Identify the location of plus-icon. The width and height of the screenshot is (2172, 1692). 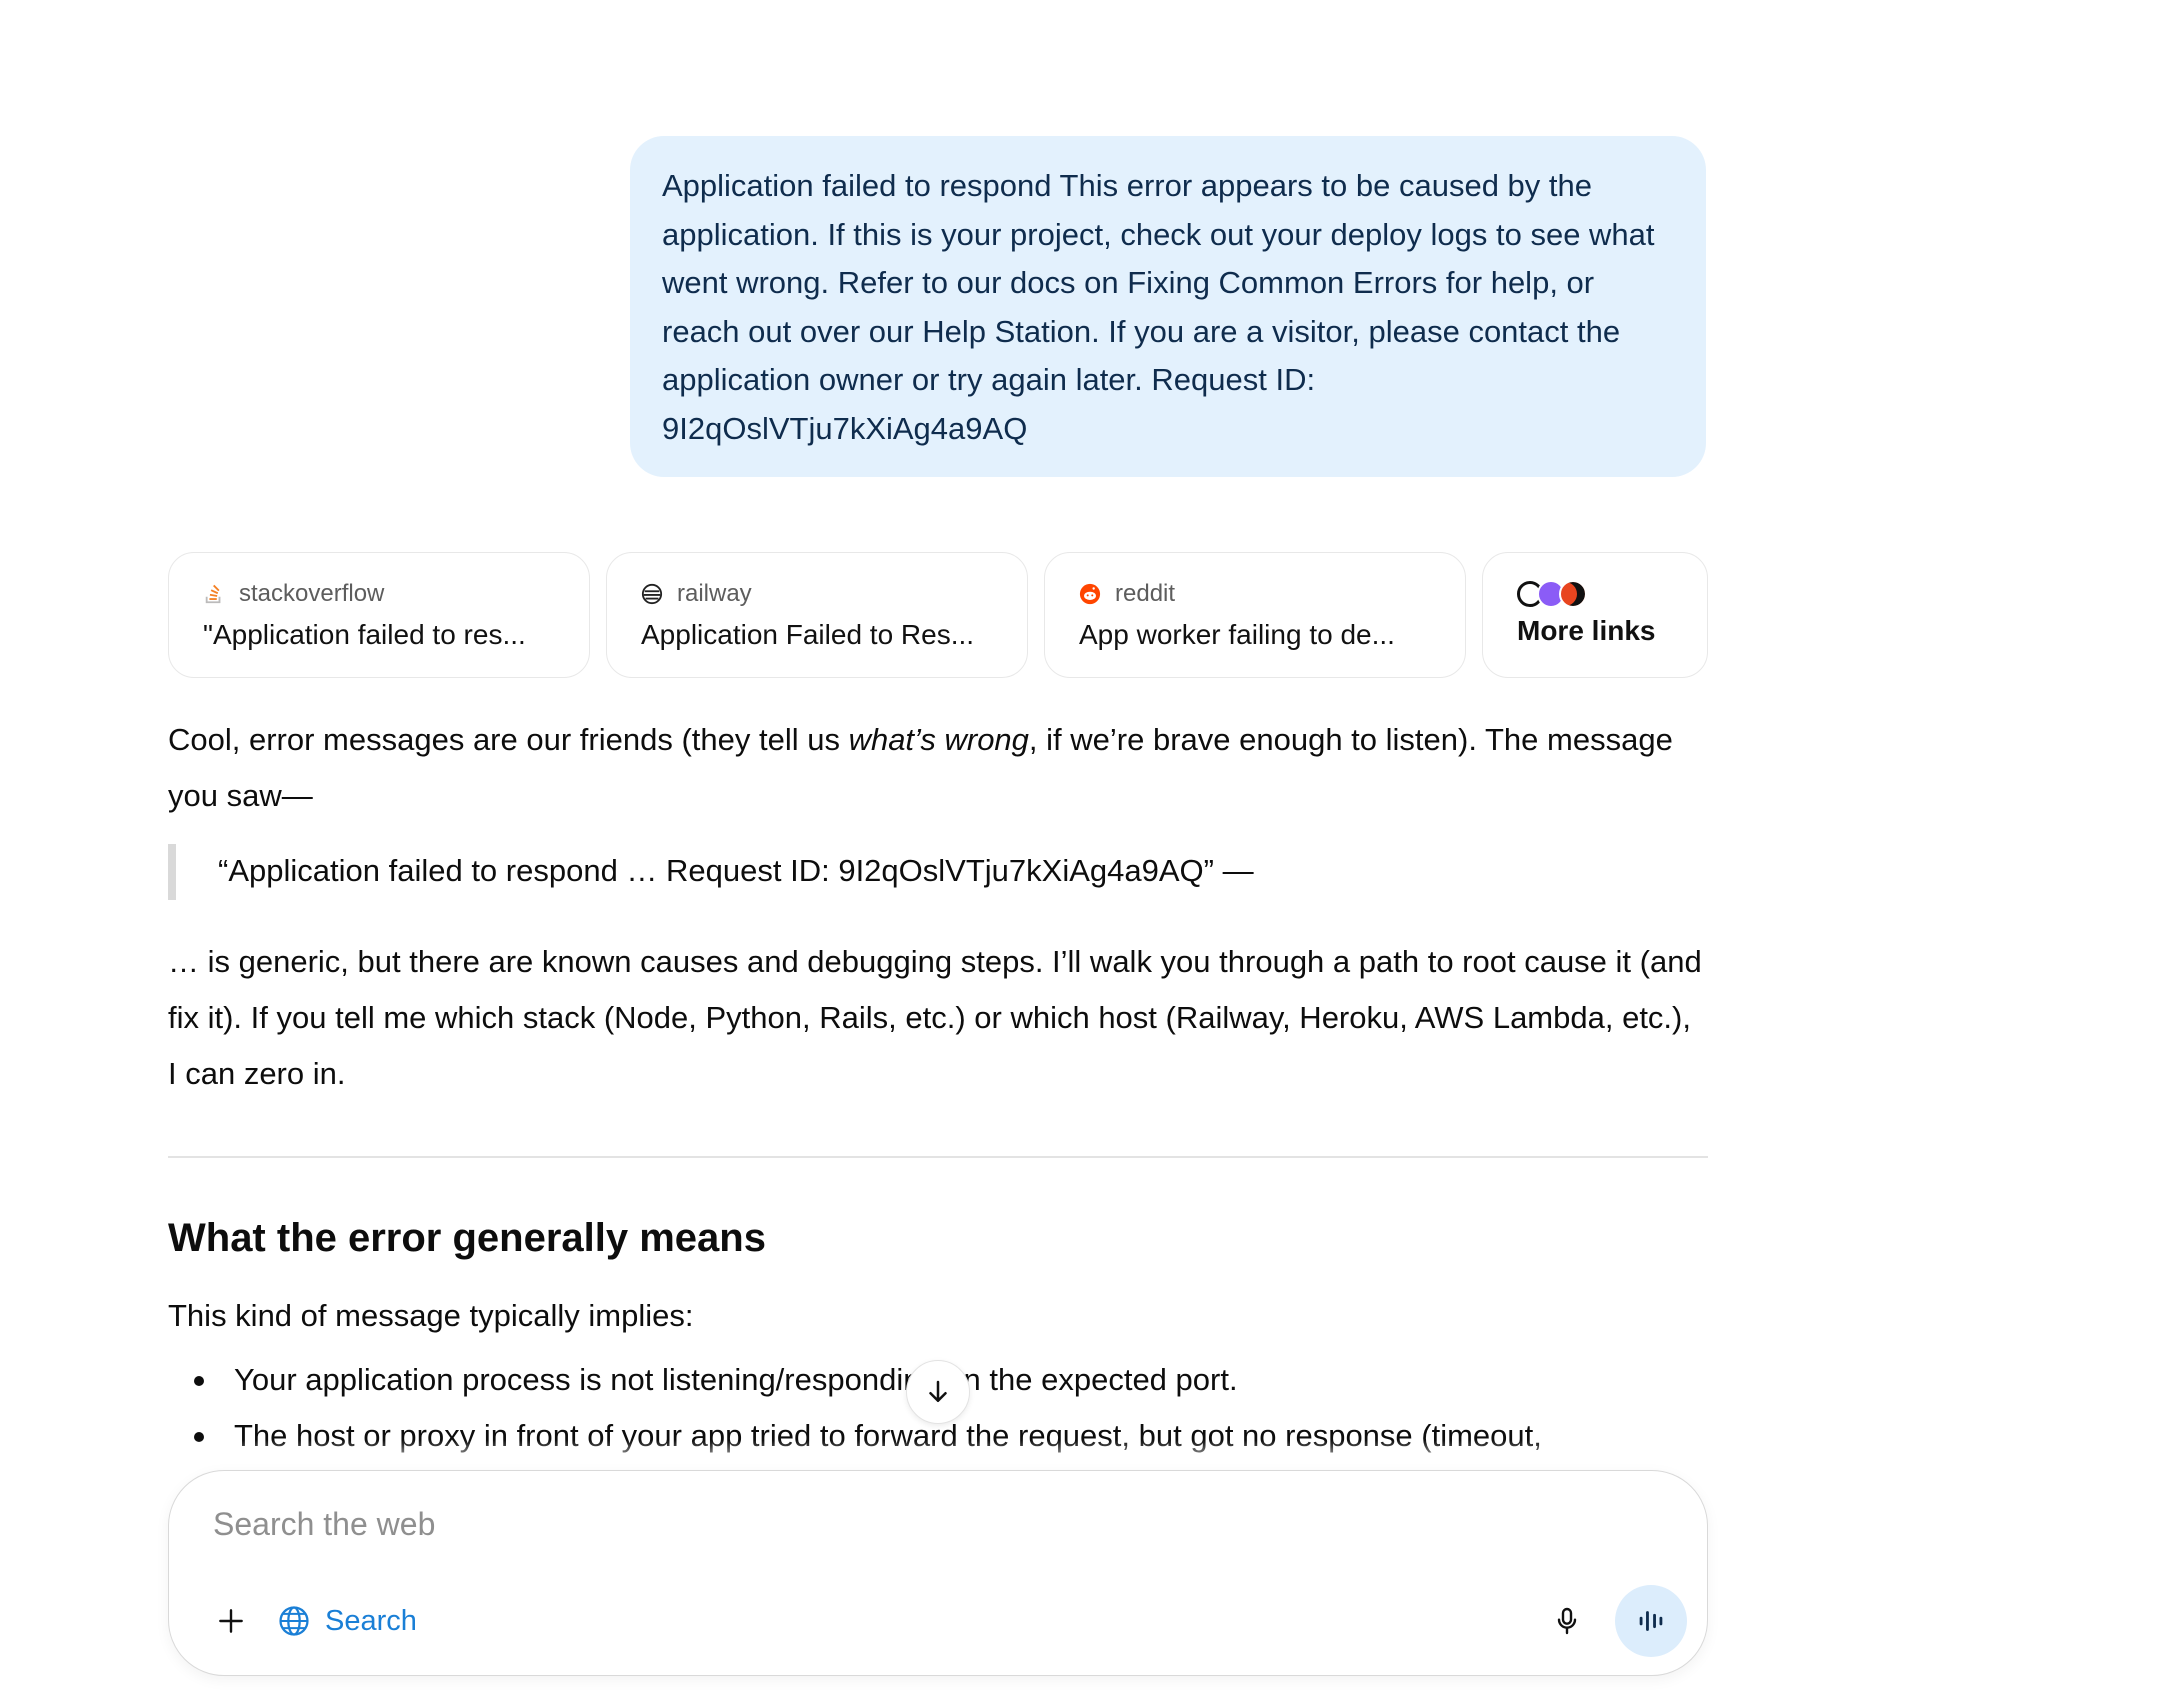
(231, 1621).